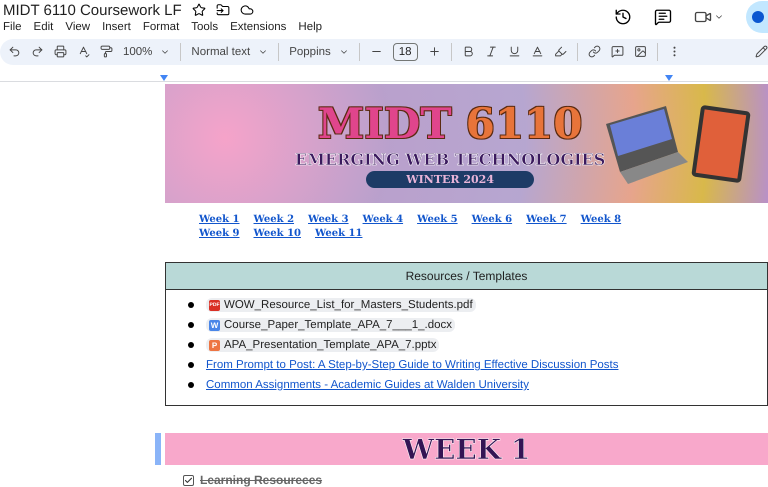 The width and height of the screenshot is (768, 487). Describe the element at coordinates (466, 276) in the screenshot. I see `table-header: Resources / Templates` at that location.